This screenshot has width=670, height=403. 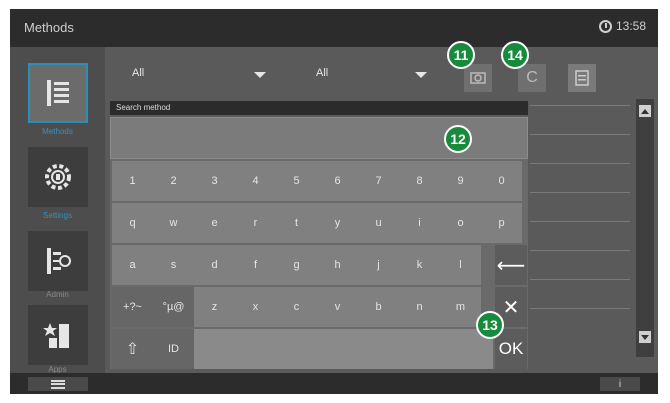 I want to click on scroll-down-button, so click(x=645, y=337).